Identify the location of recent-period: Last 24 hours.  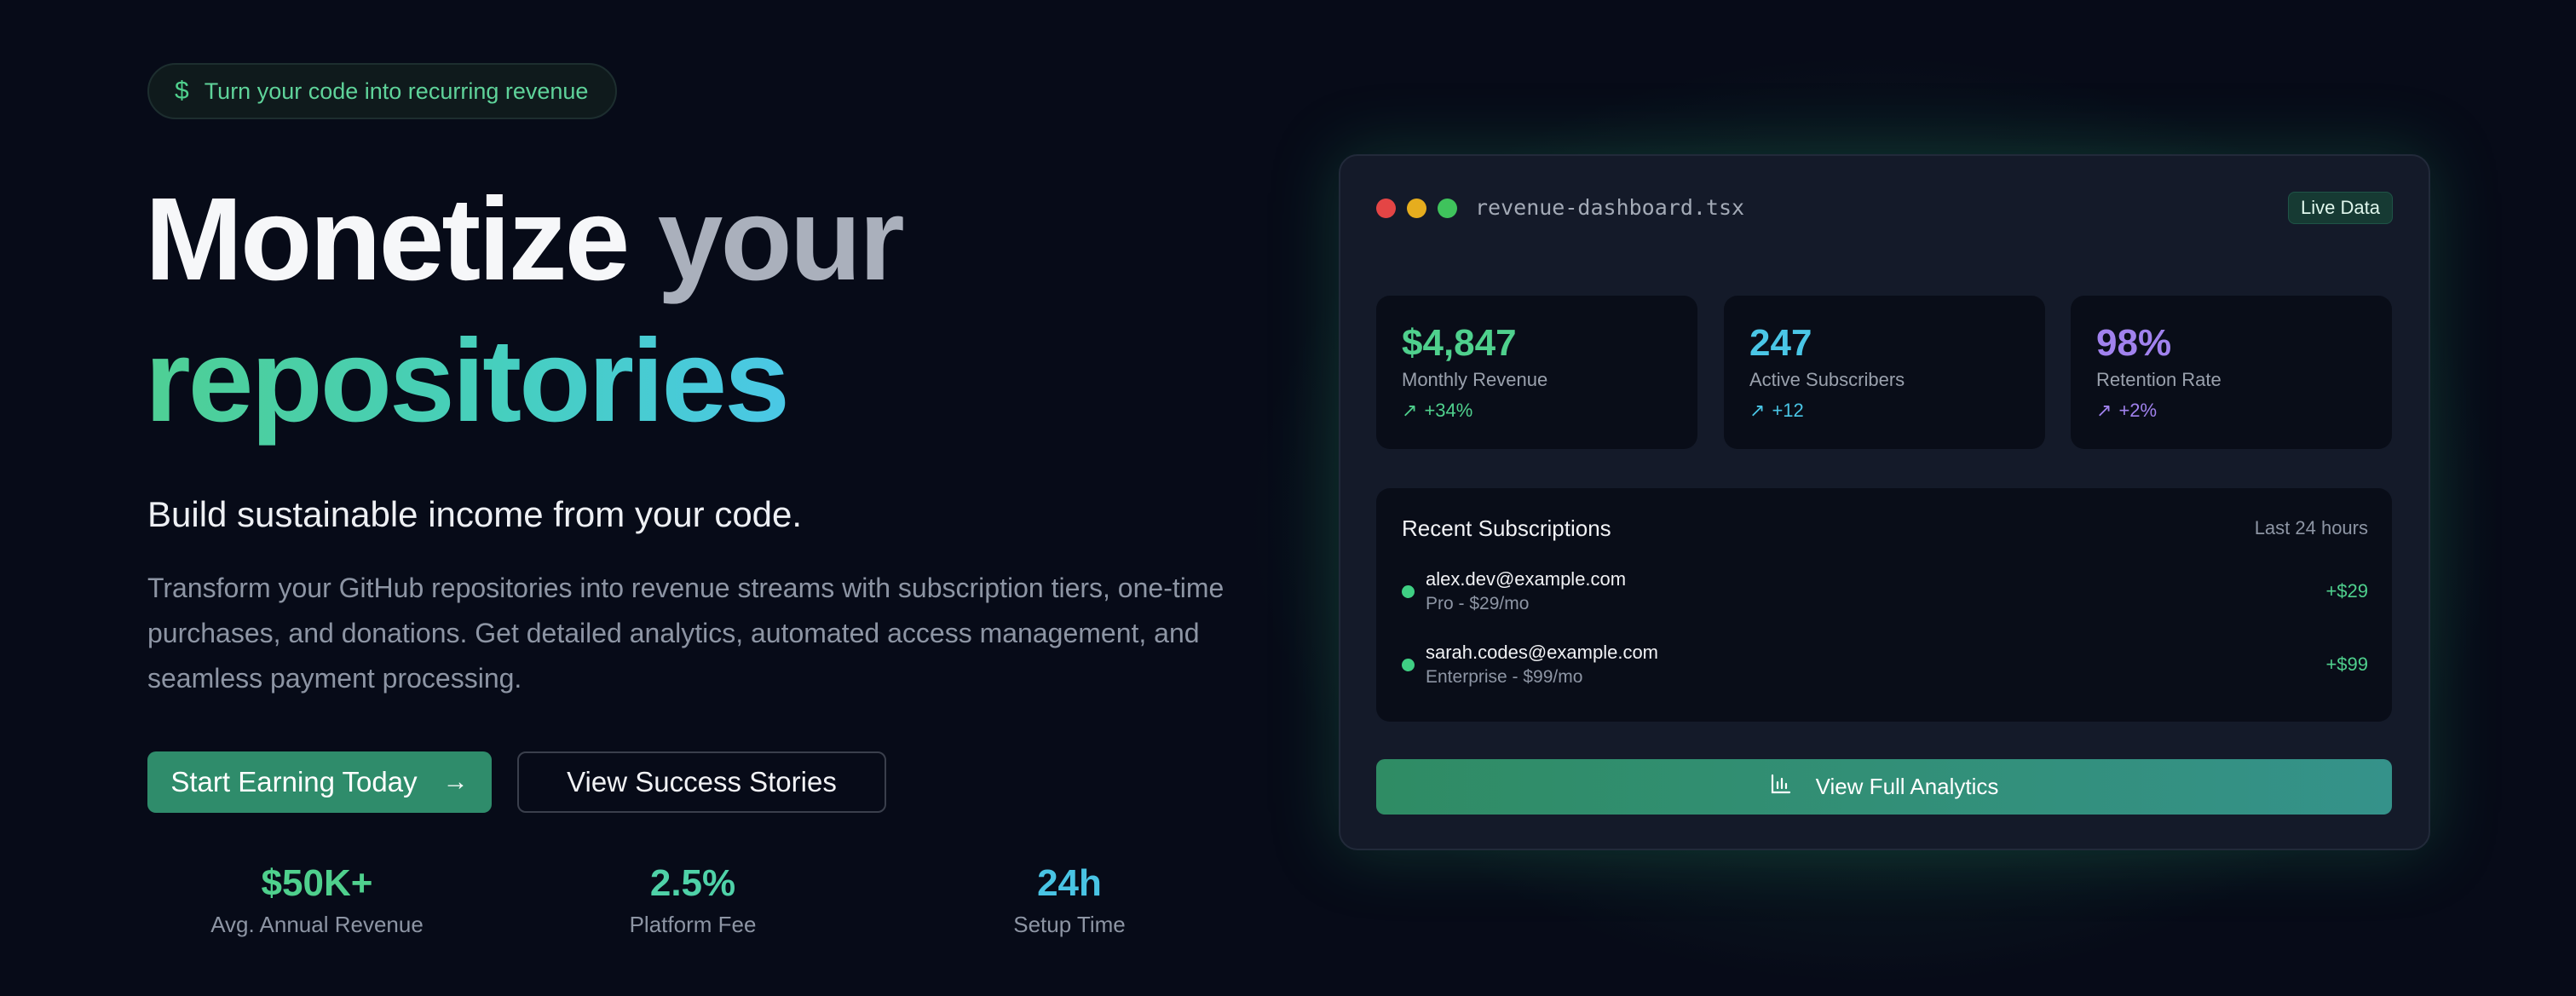
(2311, 527).